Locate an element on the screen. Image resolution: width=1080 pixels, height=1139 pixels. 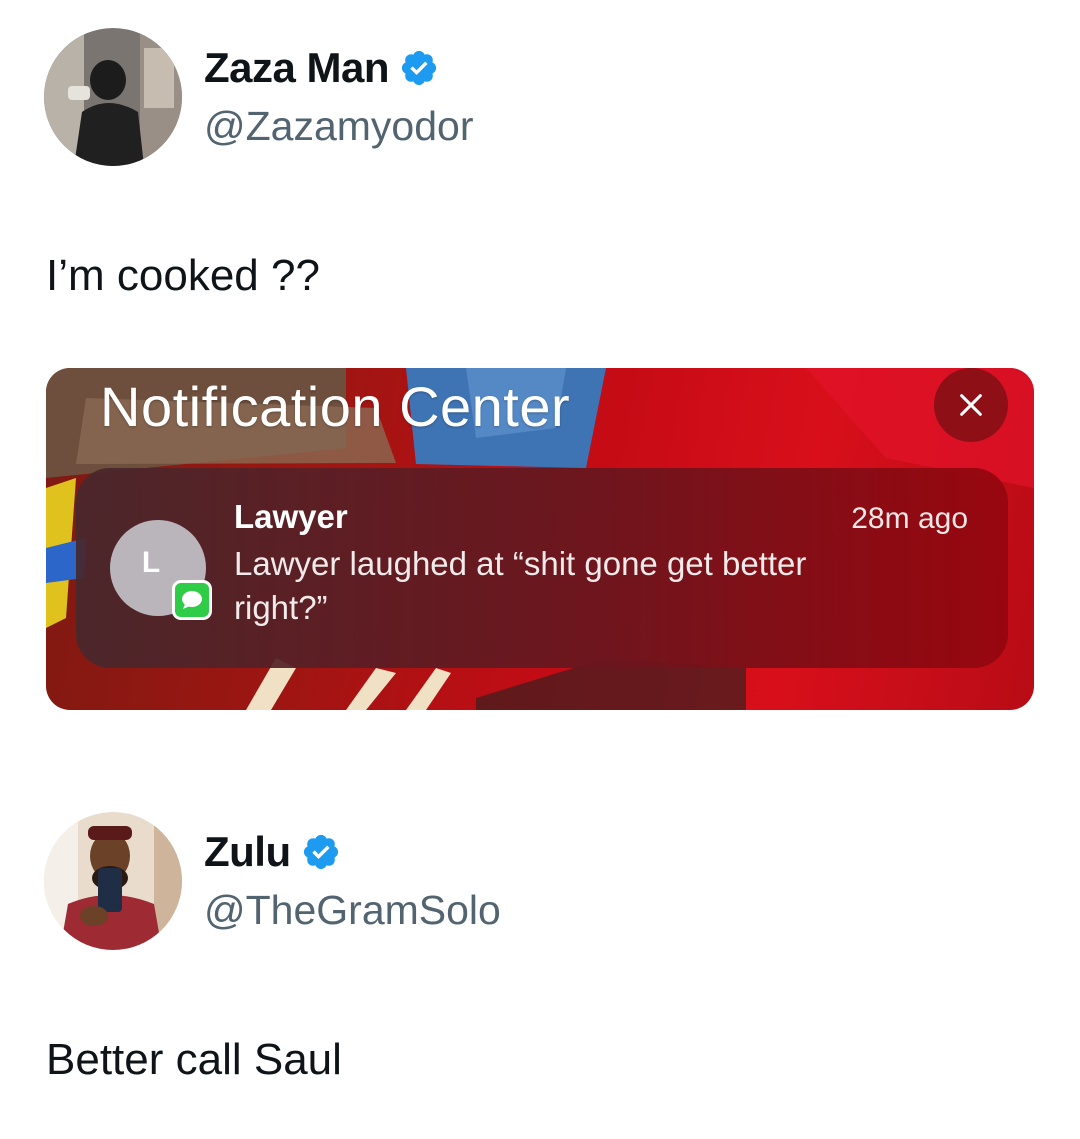
contact-initial: L is located at coordinates (151, 562).